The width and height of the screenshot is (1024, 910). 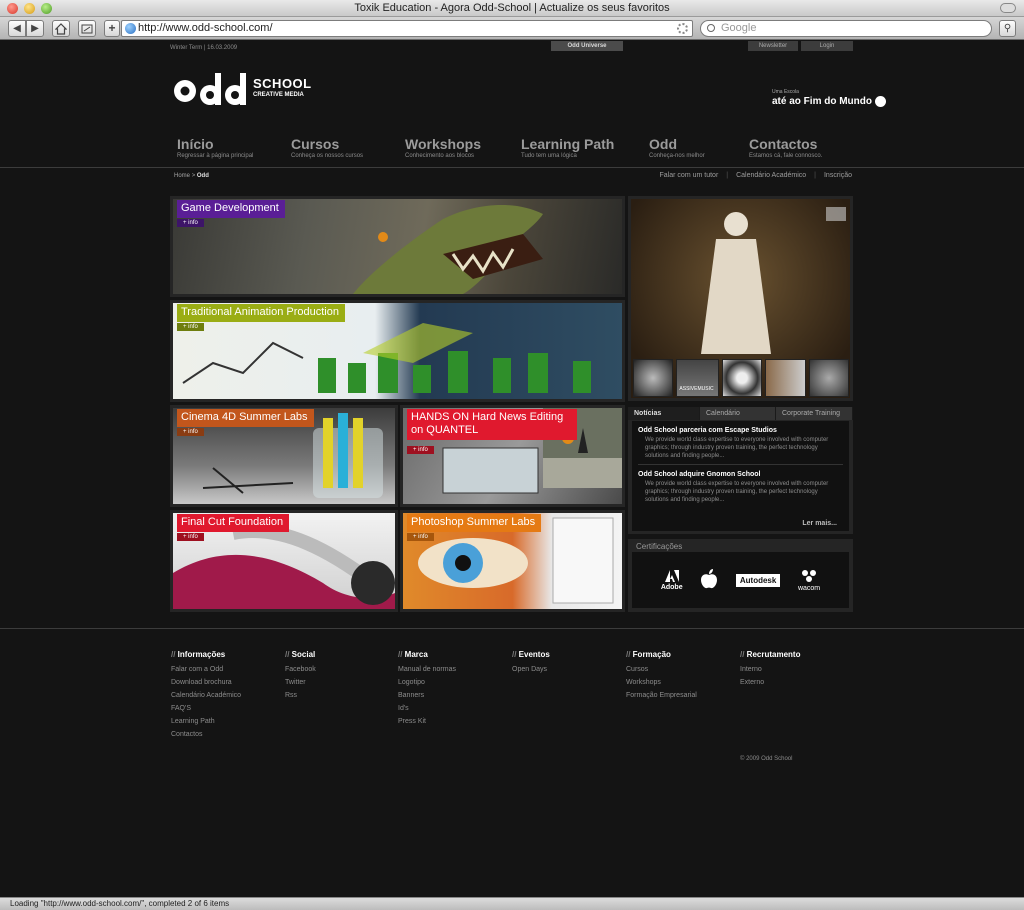 What do you see at coordinates (672, 580) in the screenshot?
I see `adobe-logo: Adobe` at bounding box center [672, 580].